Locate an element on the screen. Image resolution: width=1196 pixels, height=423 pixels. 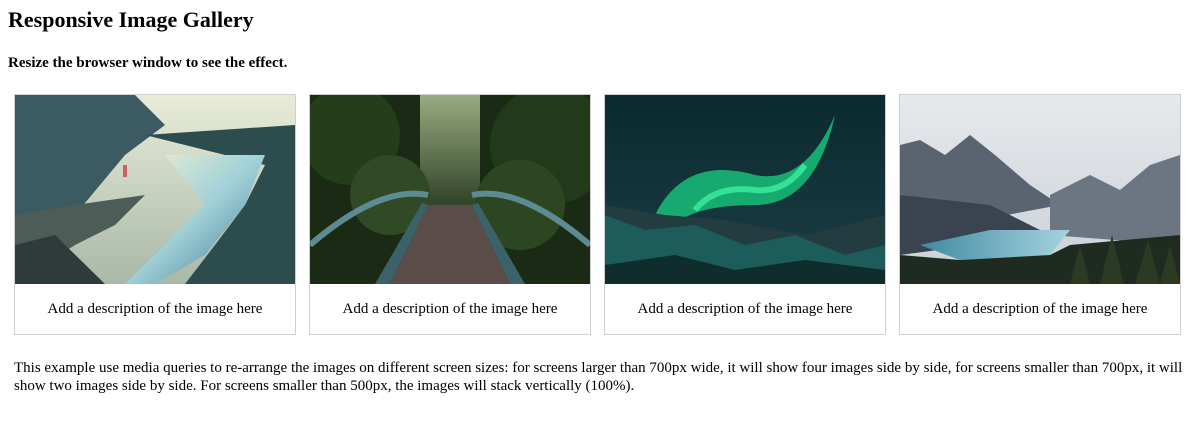
gallery-item-aurora: Add a description of the image here is located at coordinates (745, 214).